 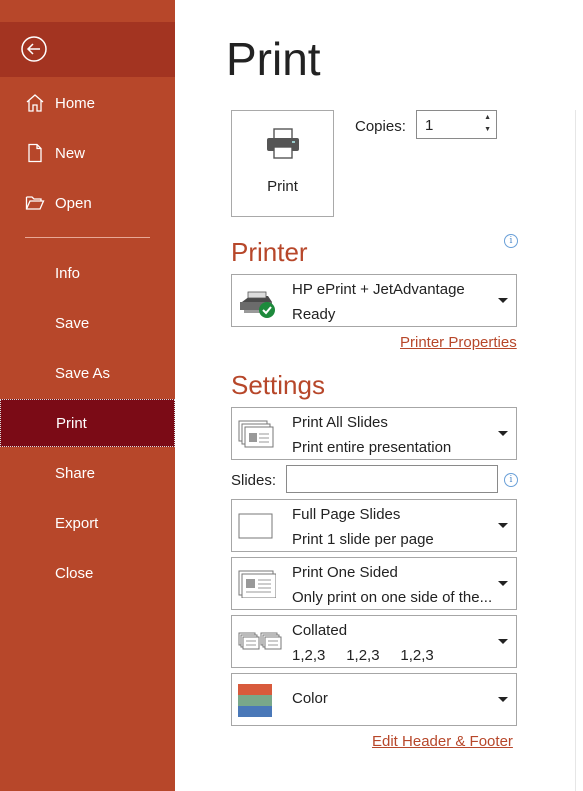 What do you see at coordinates (511, 480) in the screenshot?
I see `slides-info-icon: i` at bounding box center [511, 480].